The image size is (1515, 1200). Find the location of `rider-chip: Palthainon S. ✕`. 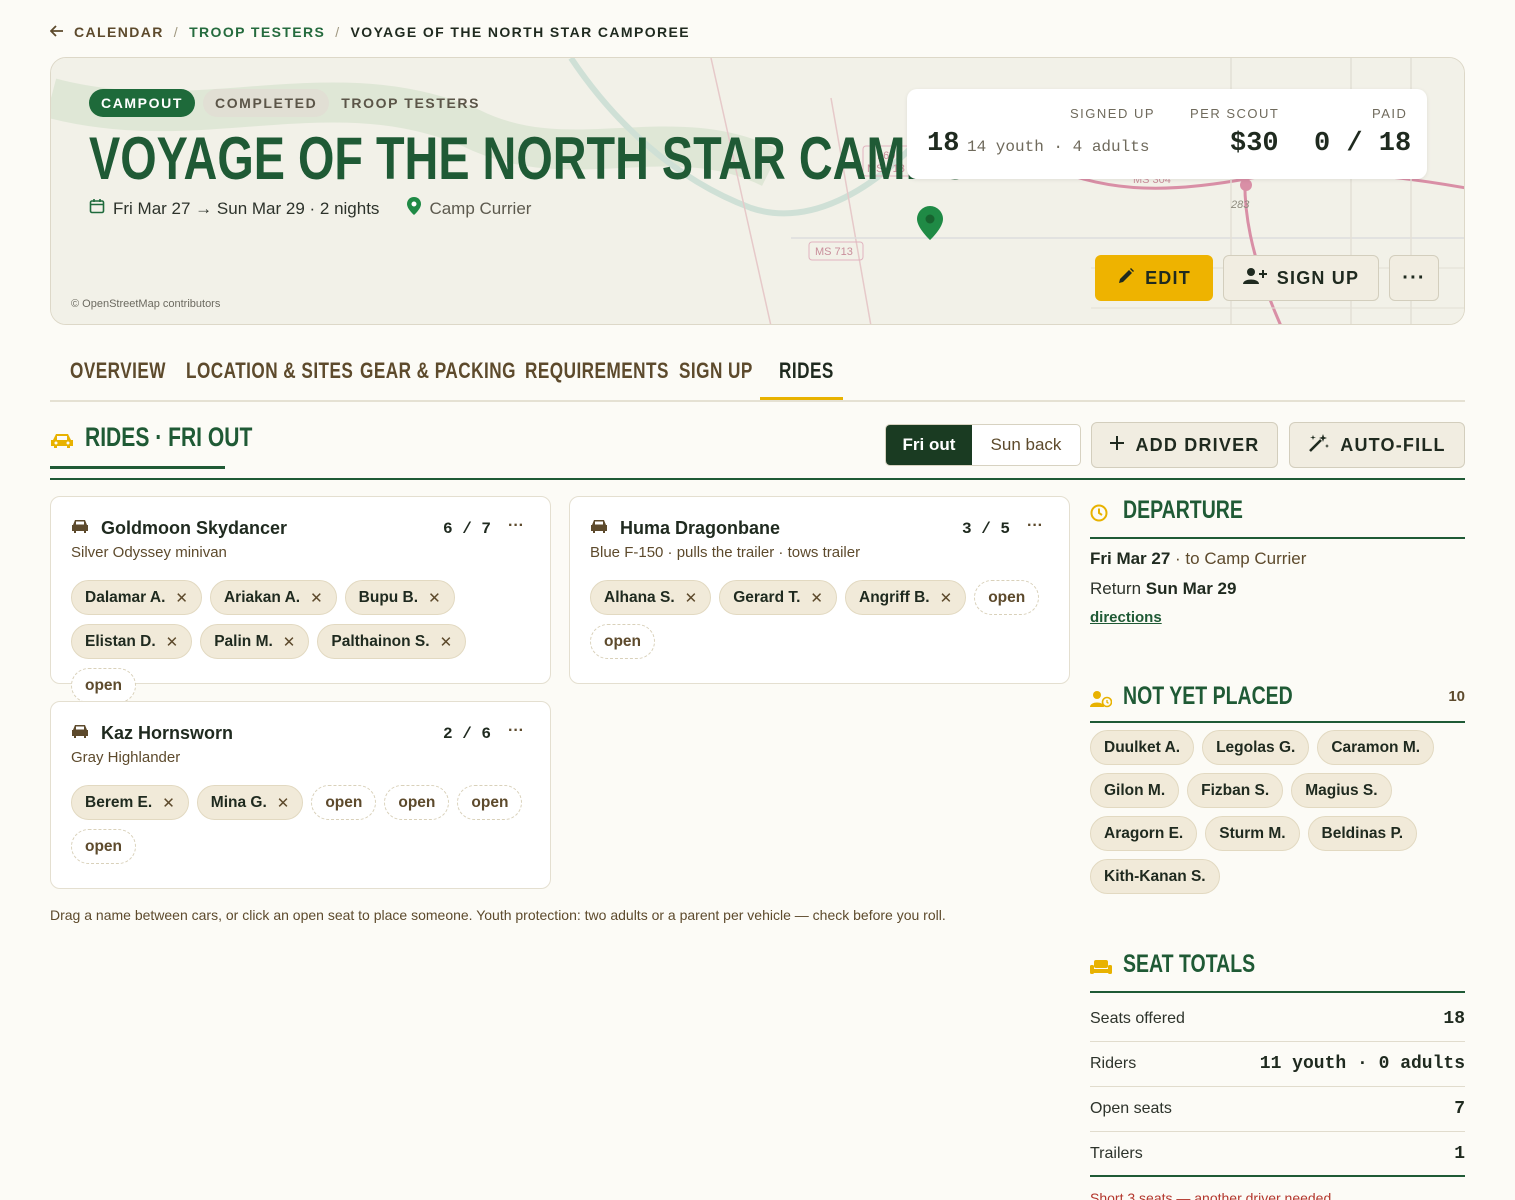

rider-chip: Palthainon S. ✕ is located at coordinates (392, 641).